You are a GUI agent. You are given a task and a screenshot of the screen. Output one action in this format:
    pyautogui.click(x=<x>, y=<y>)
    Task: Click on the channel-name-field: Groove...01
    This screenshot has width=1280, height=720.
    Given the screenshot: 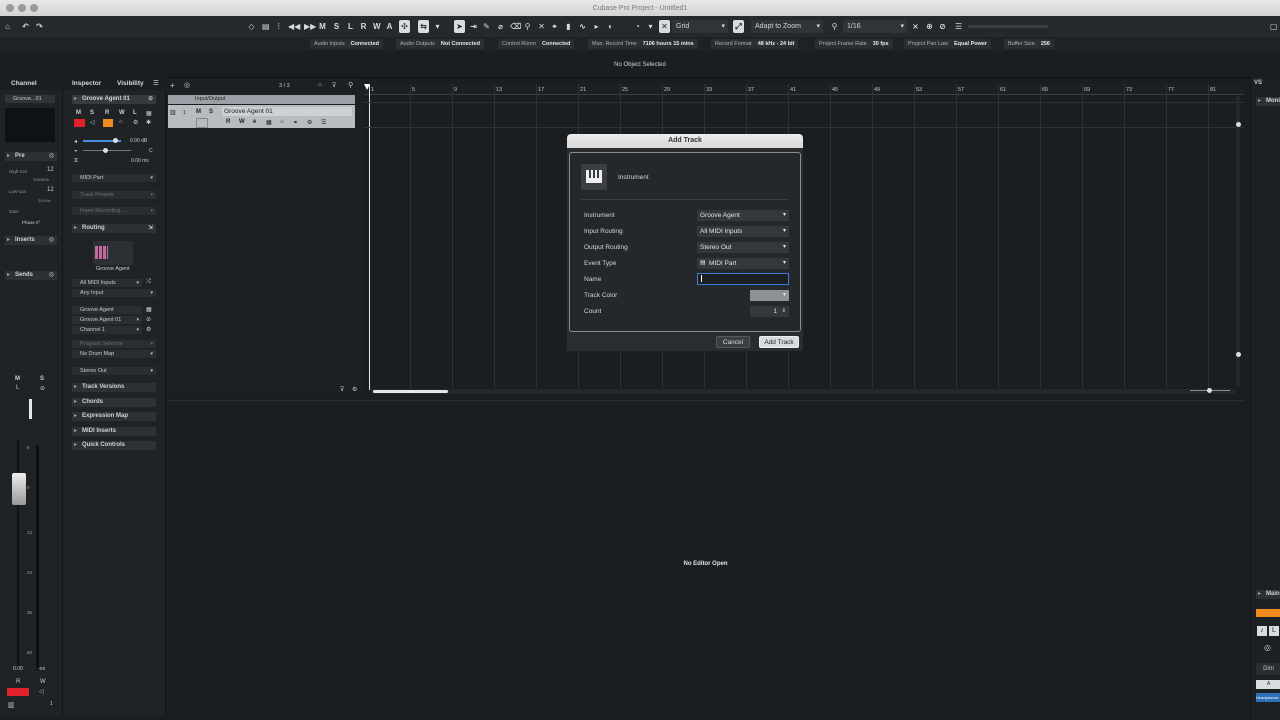 What is the action you would take?
    pyautogui.click(x=30, y=99)
    